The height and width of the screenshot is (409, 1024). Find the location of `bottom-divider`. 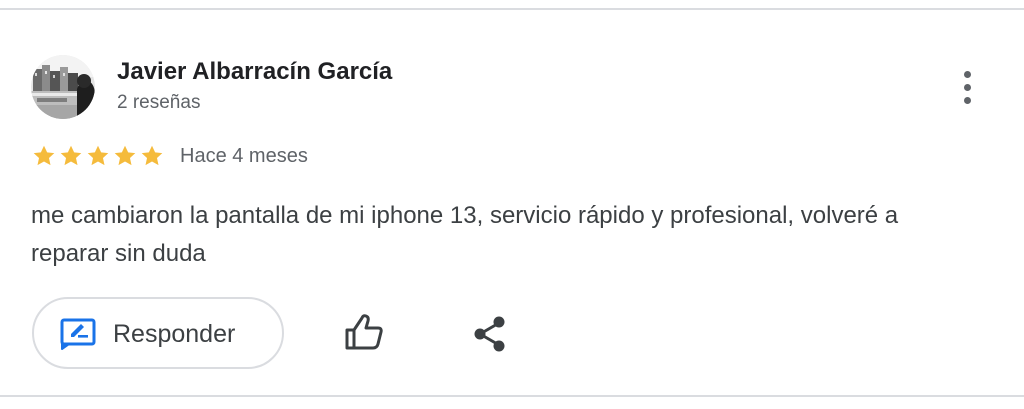

bottom-divider is located at coordinates (512, 396).